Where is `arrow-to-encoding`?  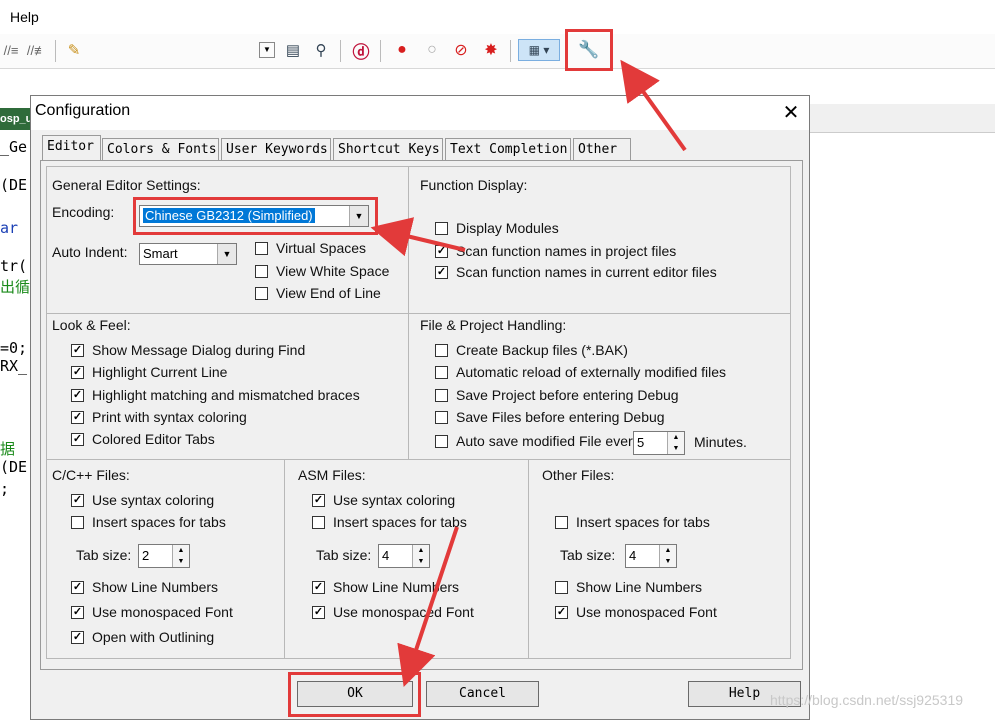 arrow-to-encoding is located at coordinates (418, 237).